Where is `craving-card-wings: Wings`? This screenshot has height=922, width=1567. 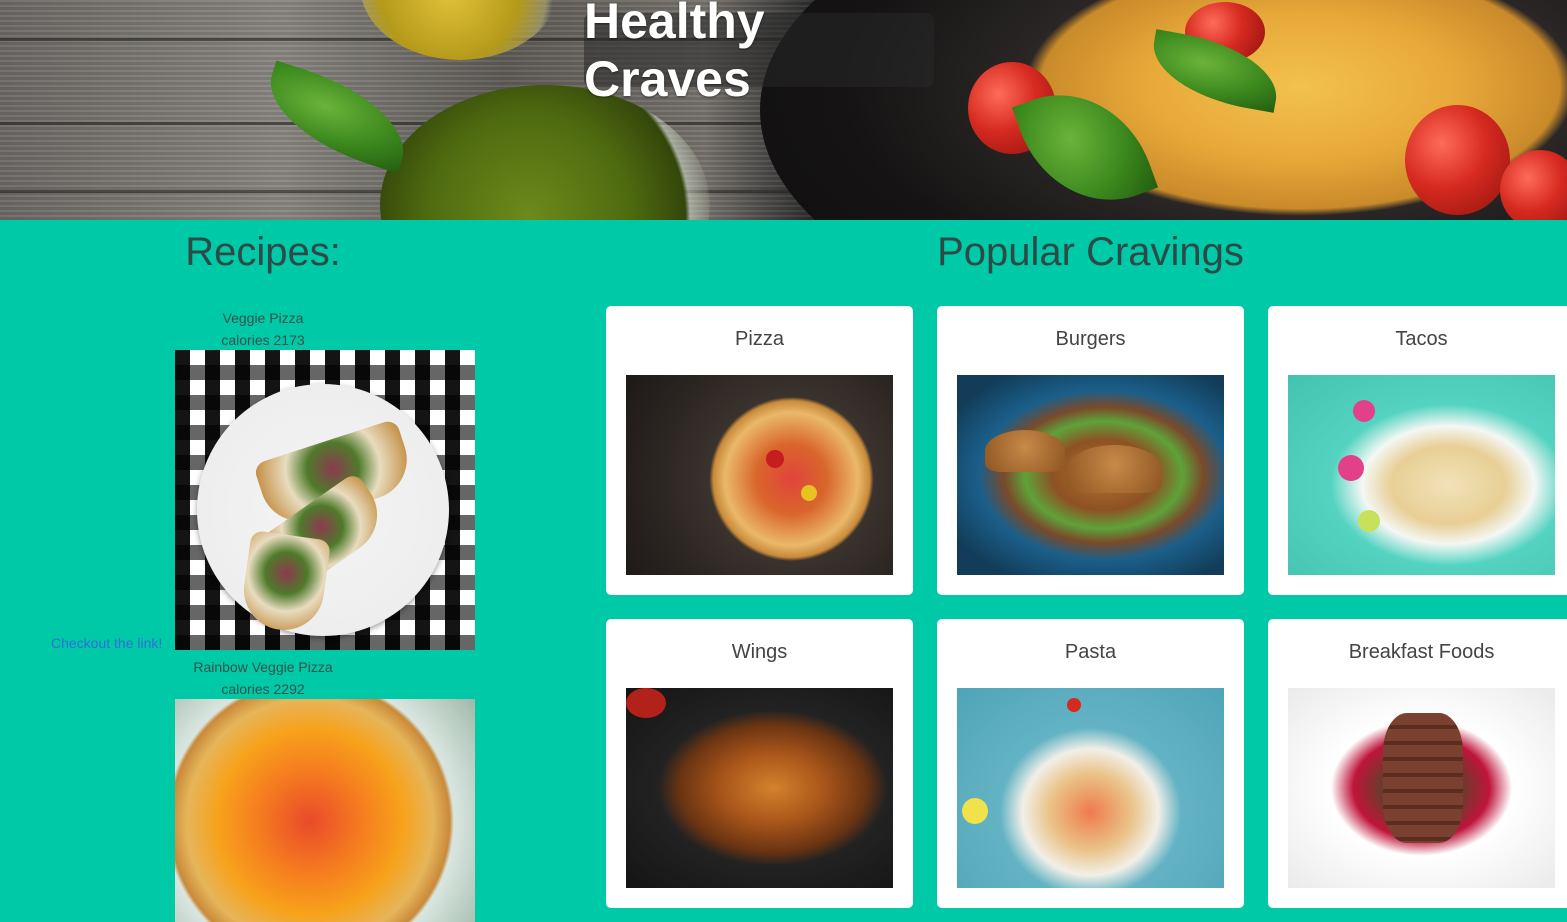 craving-card-wings: Wings is located at coordinates (759, 763).